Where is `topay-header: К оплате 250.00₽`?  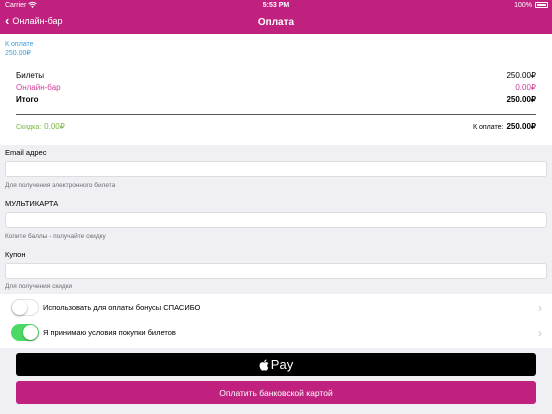
topay-header: К оплате 250.00₽ is located at coordinates (19, 49).